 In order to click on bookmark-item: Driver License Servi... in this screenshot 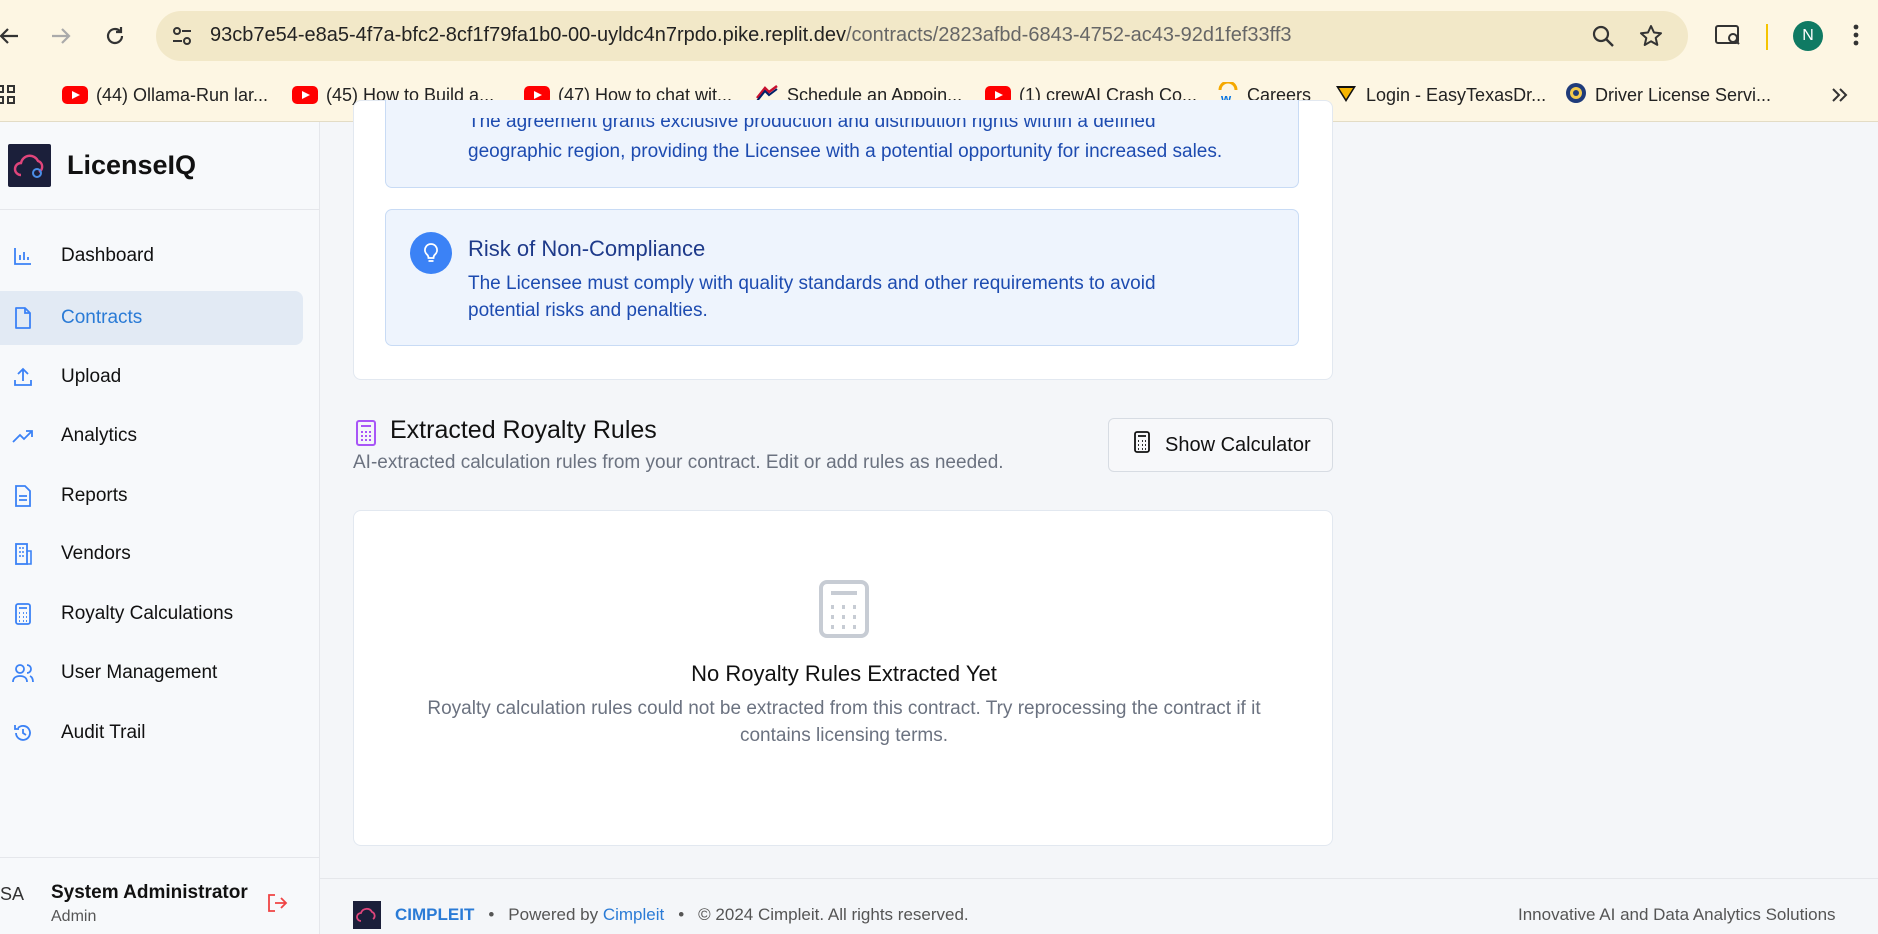, I will do `click(1668, 95)`.